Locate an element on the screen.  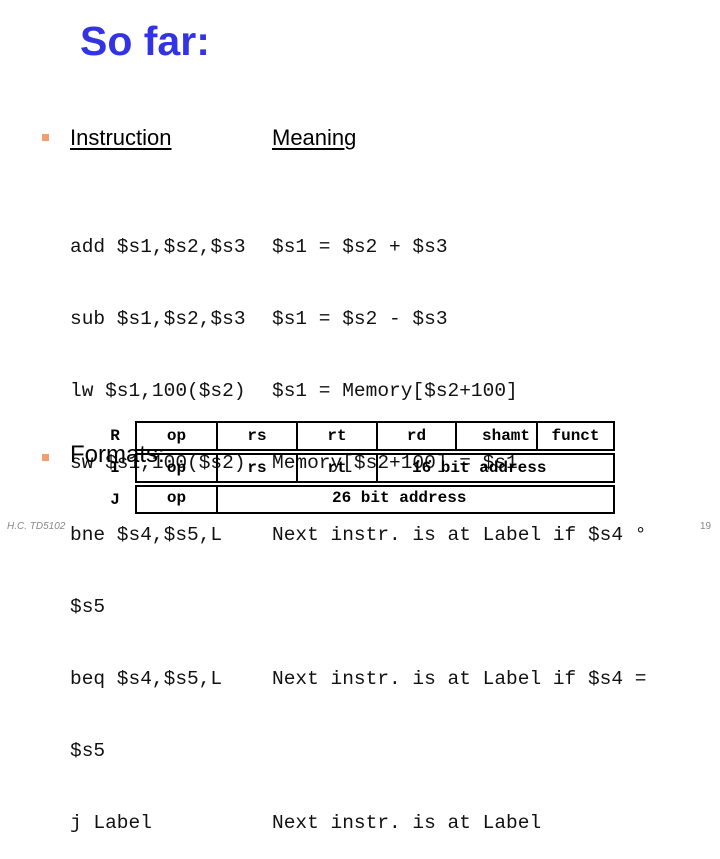
formats-label: Formats: is located at coordinates (117, 454).